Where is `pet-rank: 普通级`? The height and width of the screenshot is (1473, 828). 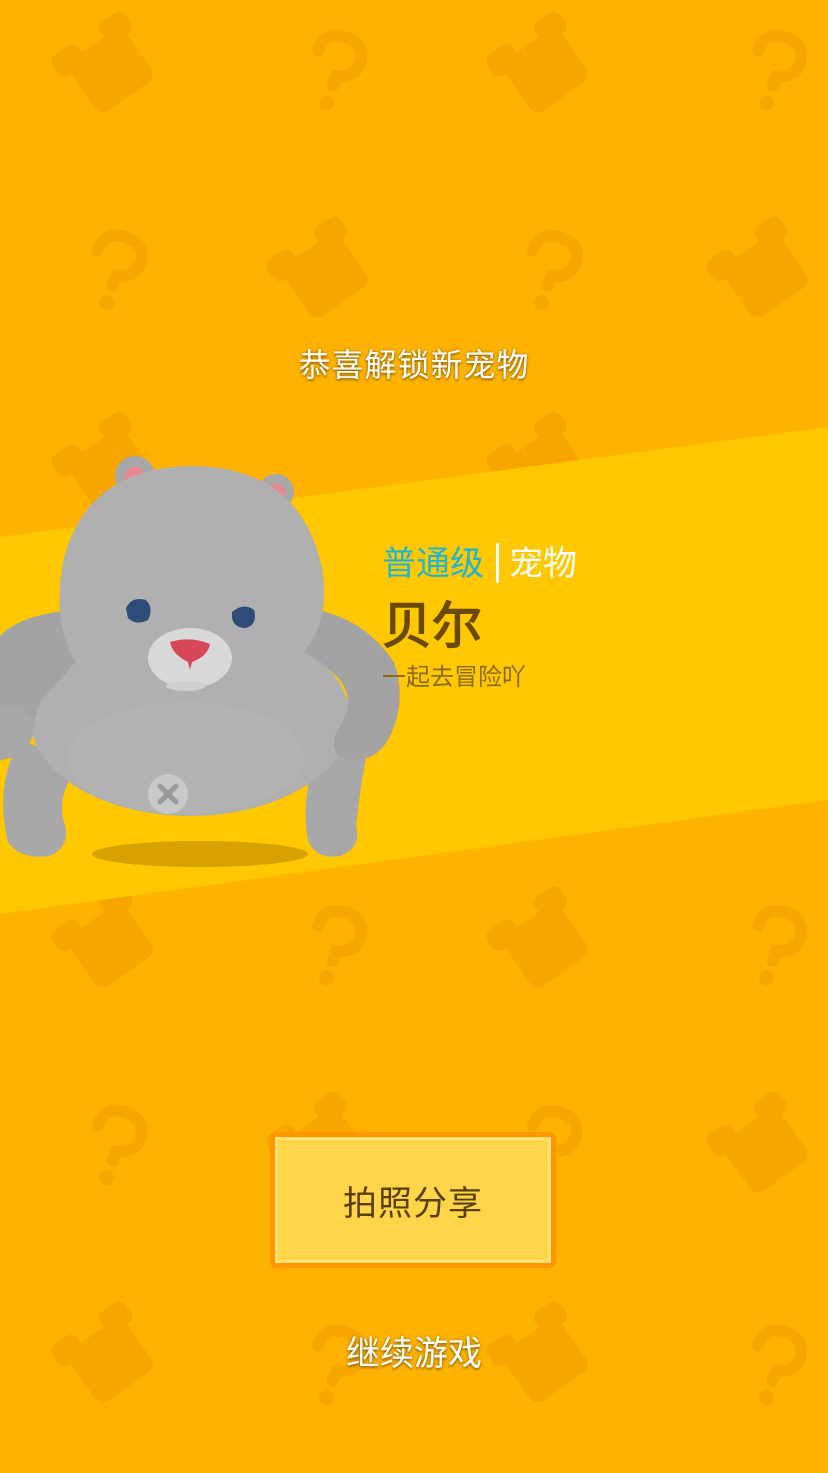 pet-rank: 普通级 is located at coordinates (433, 564).